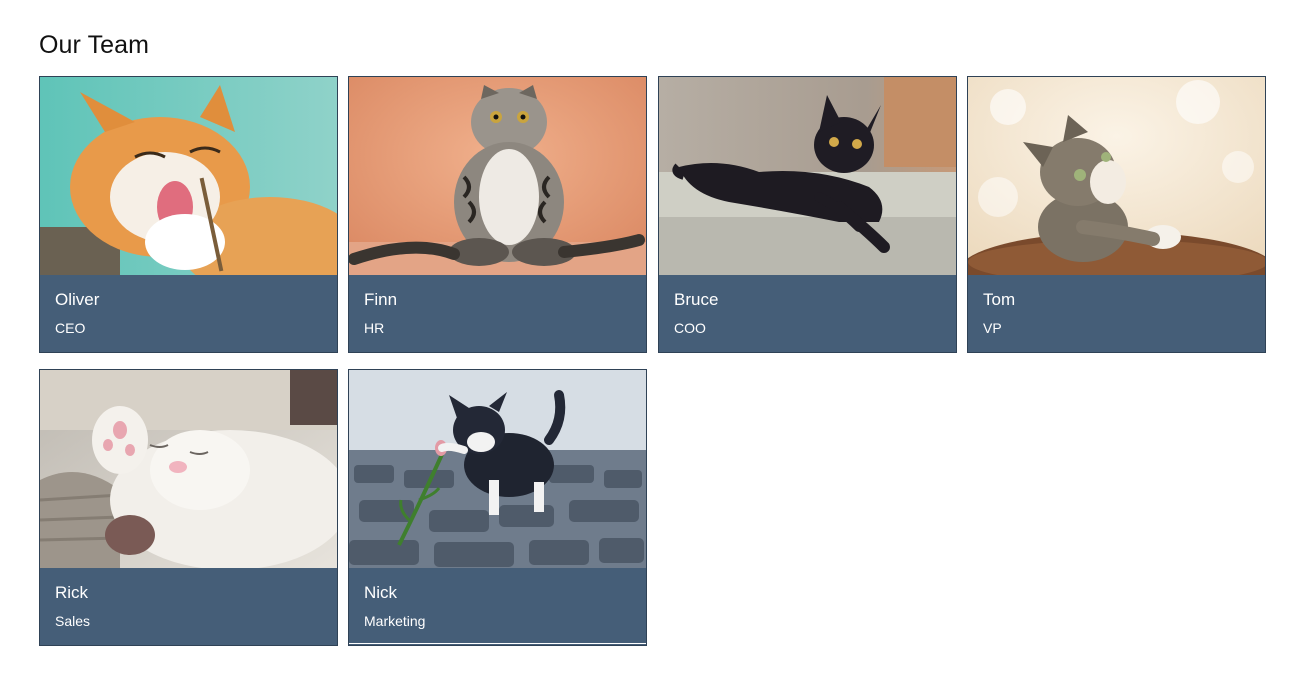  I want to click on team-card-bruce: Bruce COO, so click(807, 214).